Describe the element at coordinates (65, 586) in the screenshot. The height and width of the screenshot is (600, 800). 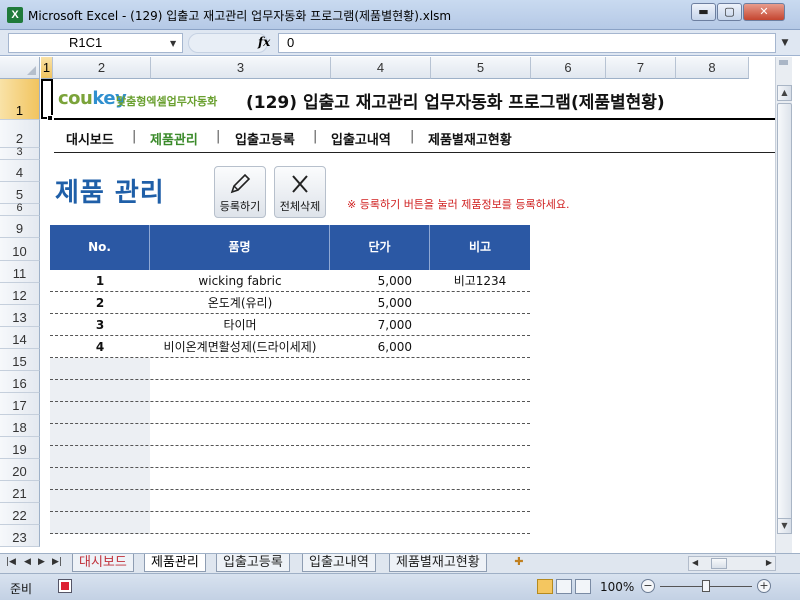
I see `macro-record-icon` at that location.